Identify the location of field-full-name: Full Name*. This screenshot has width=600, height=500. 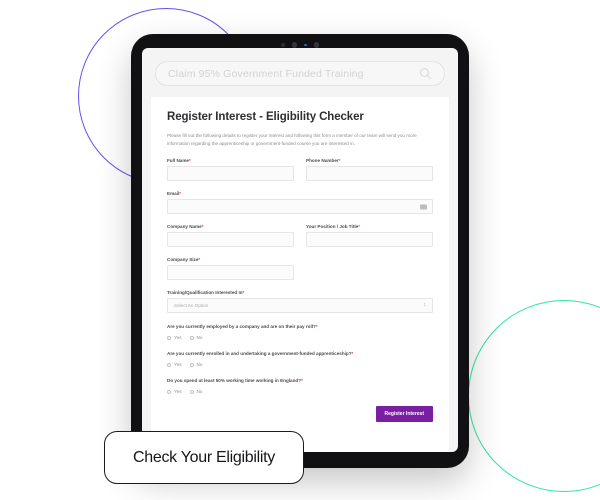
(230, 170).